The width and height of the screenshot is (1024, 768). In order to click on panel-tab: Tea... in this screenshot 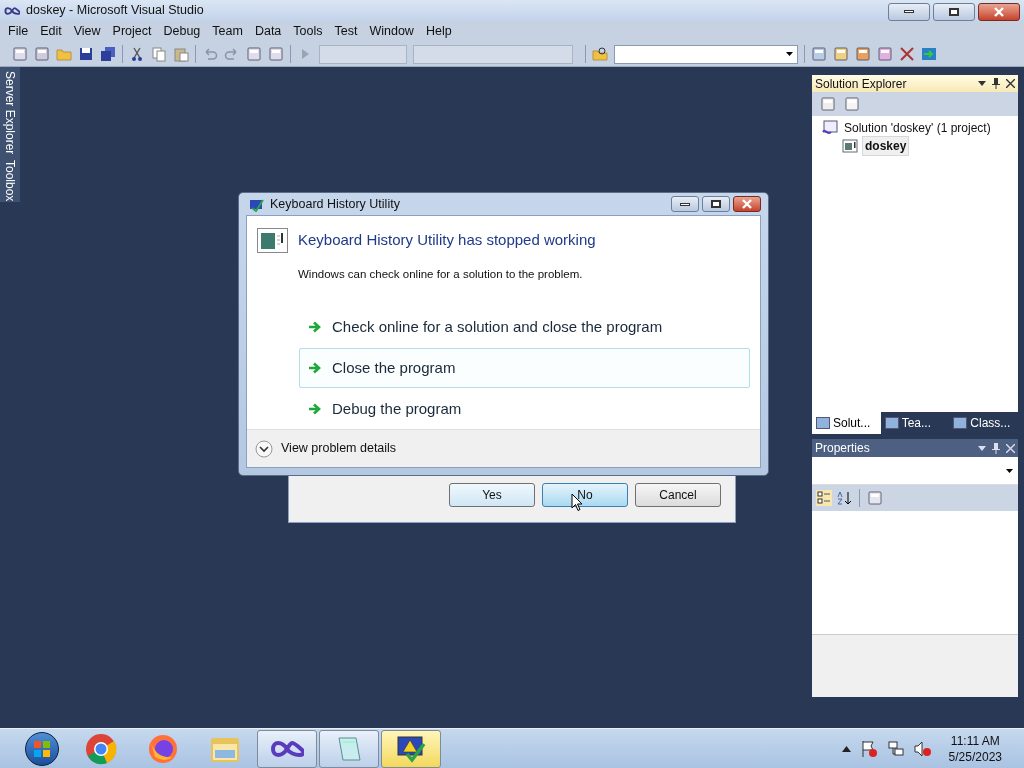, I will do `click(915, 423)`.